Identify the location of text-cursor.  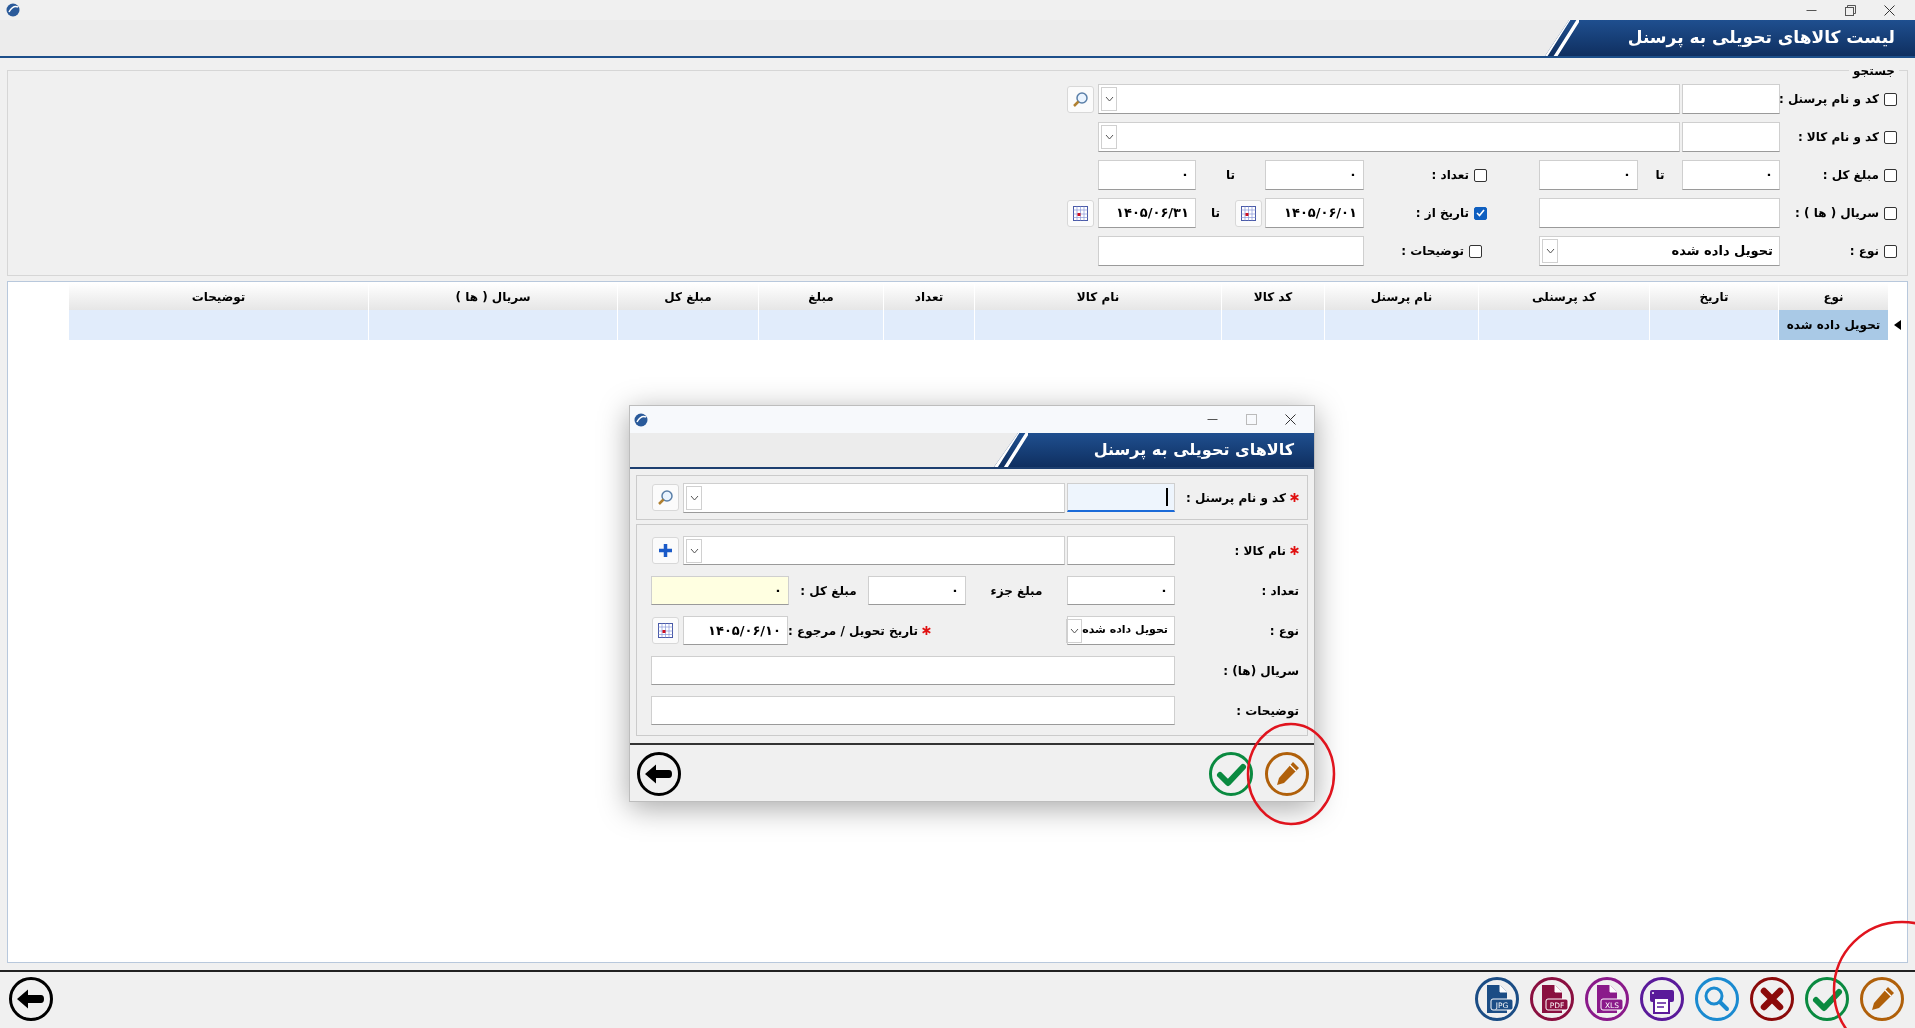
(1167, 497).